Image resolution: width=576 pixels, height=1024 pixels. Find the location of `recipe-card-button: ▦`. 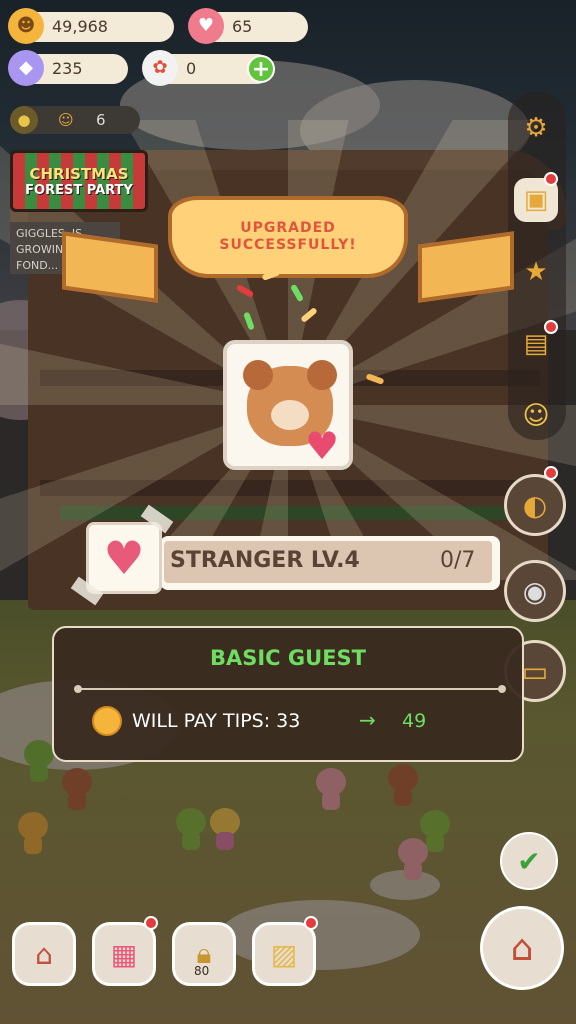

recipe-card-button: ▦ is located at coordinates (124, 954).